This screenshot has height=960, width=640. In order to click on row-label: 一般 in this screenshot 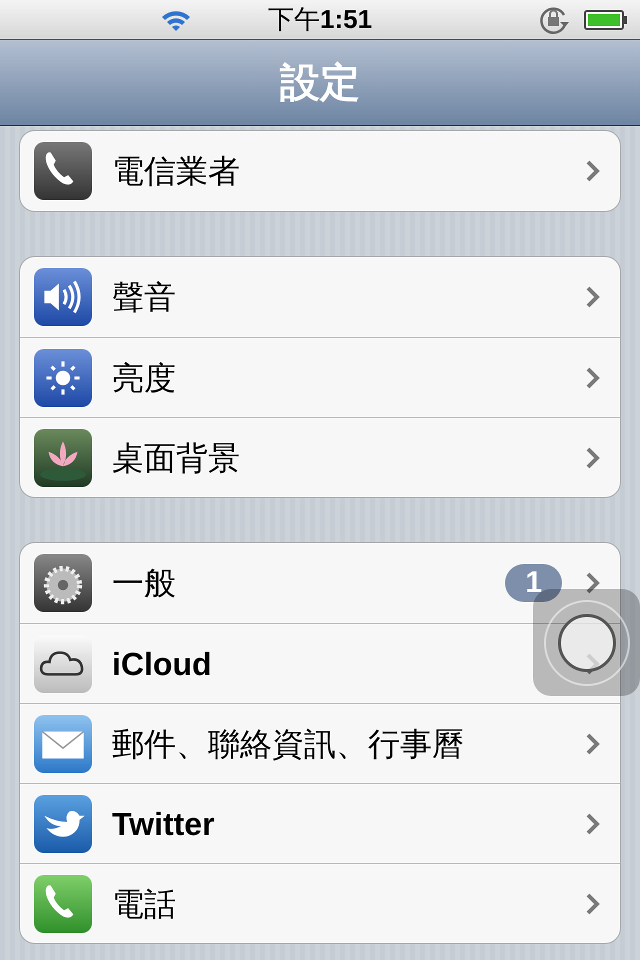, I will do `click(144, 583)`.